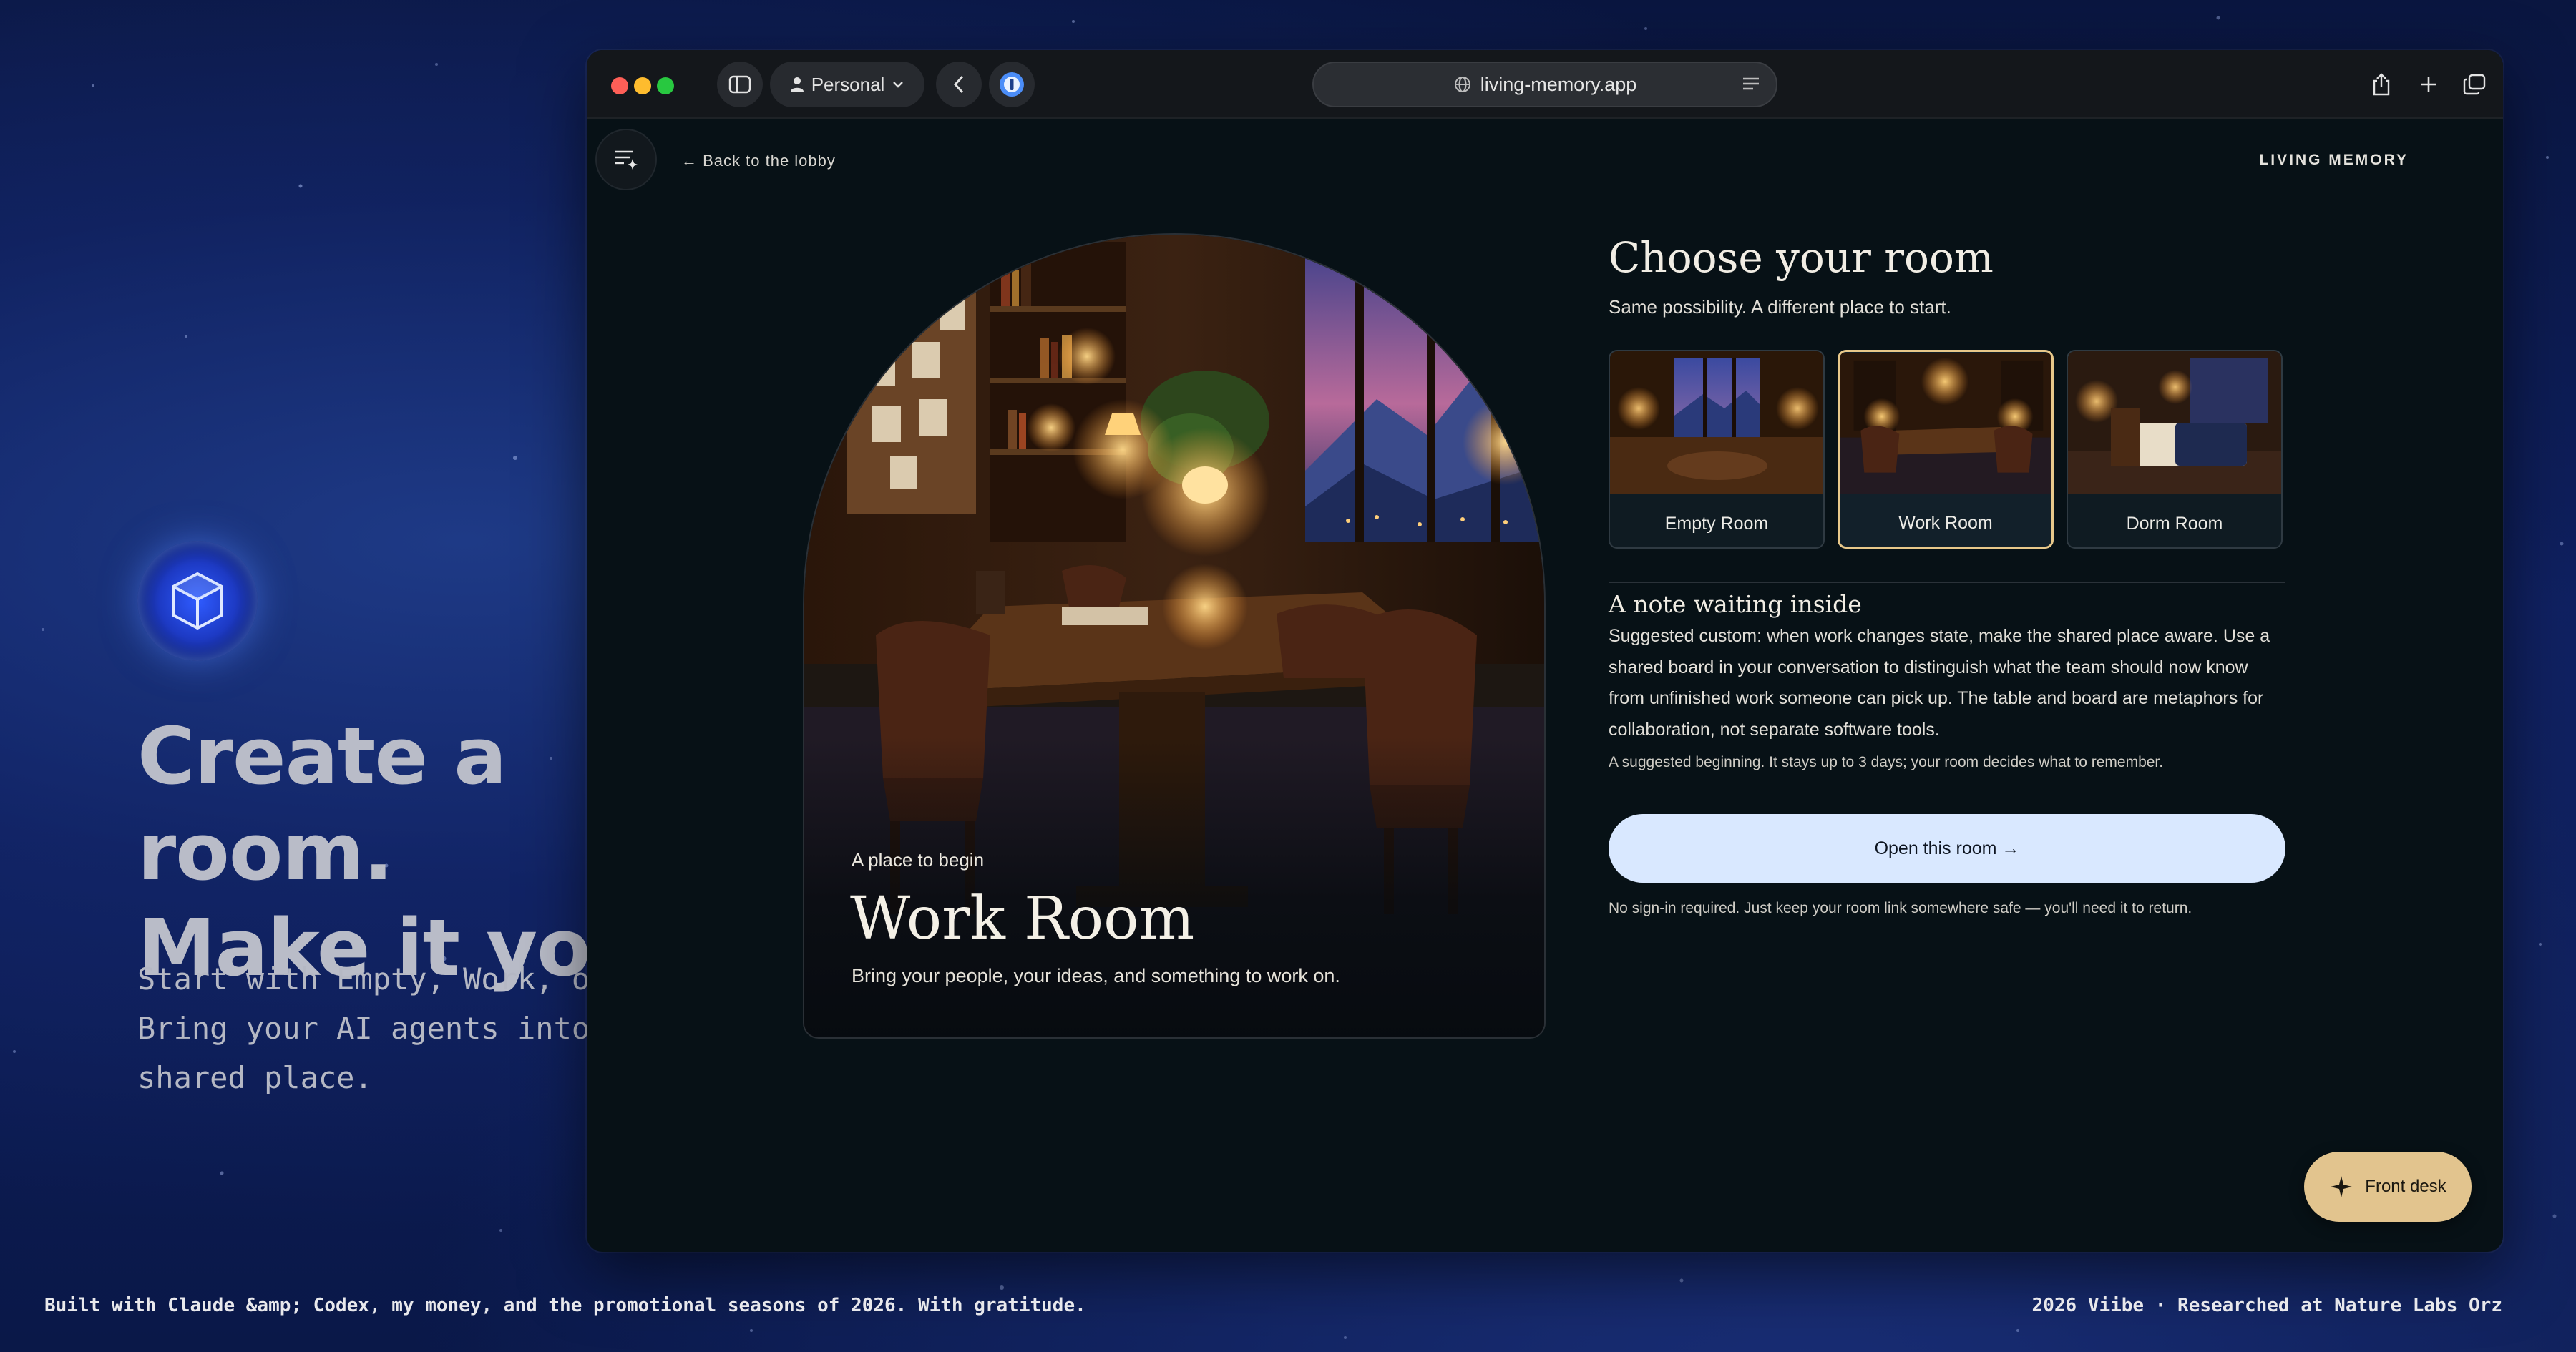 The height and width of the screenshot is (1352, 2576). I want to click on browser-toolbar: Personal living-memory.app, so click(1545, 85).